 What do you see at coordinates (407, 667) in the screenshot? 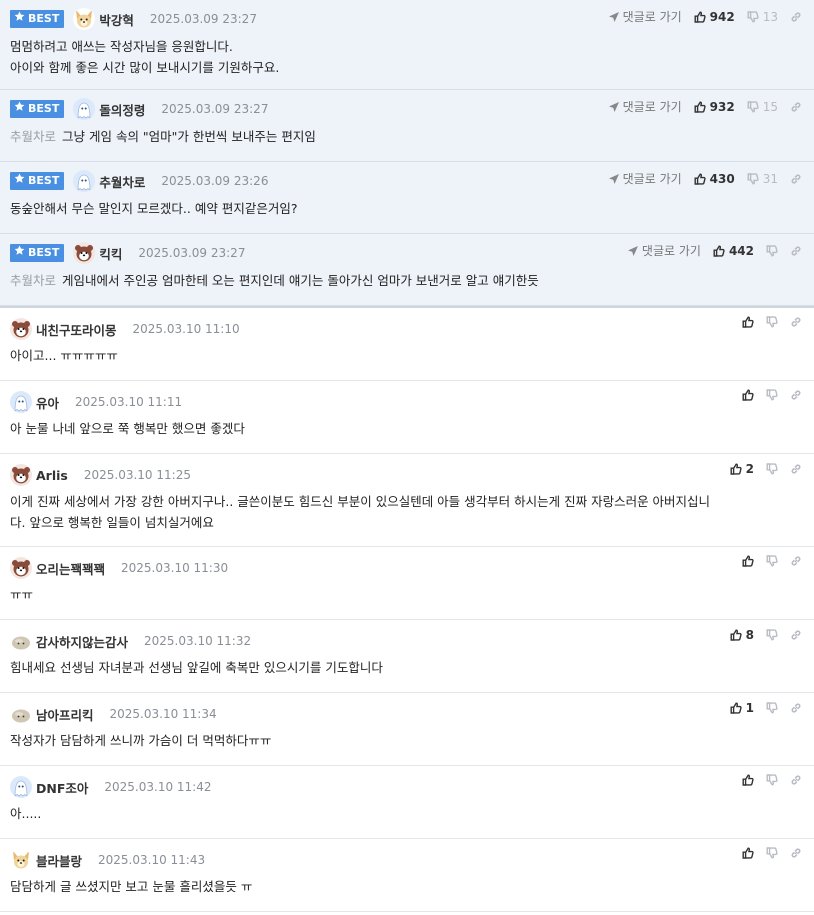
I see `comment-body: 힘내세요 선생님 자녀분과 선생님 앞길에 축복만 있으시기를 기도합니다` at bounding box center [407, 667].